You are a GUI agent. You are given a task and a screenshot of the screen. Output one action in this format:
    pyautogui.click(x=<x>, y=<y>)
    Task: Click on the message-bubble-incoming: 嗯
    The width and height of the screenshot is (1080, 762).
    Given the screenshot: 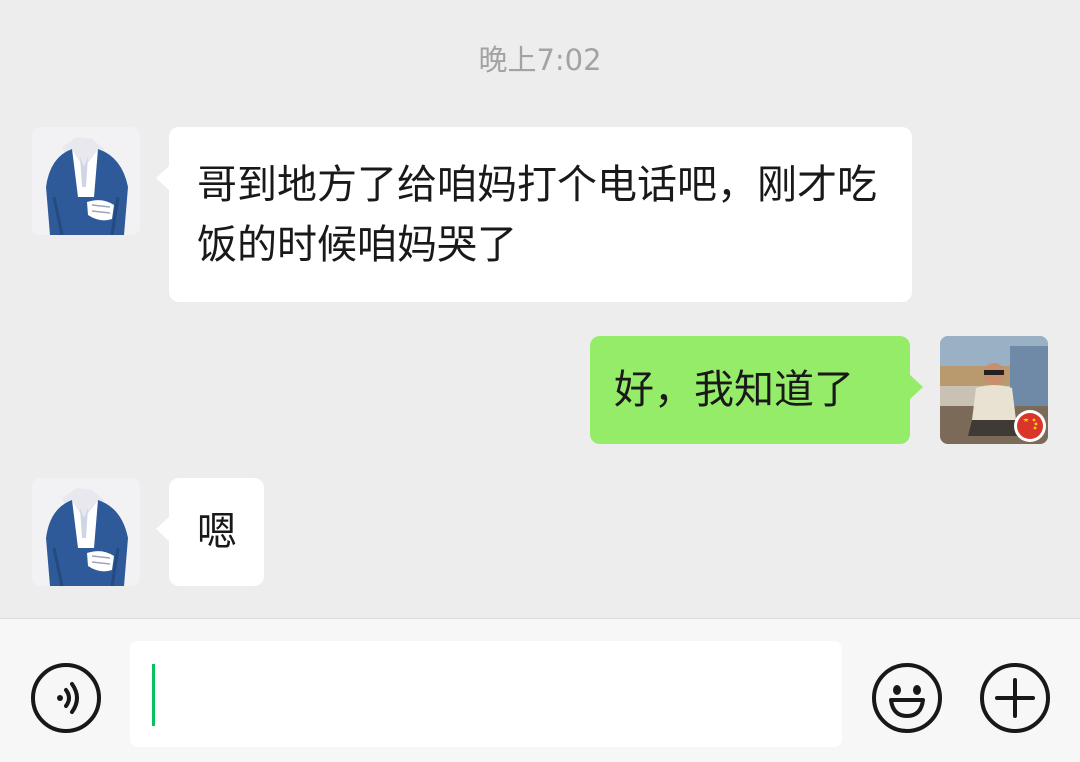 What is the action you would take?
    pyautogui.click(x=210, y=532)
    